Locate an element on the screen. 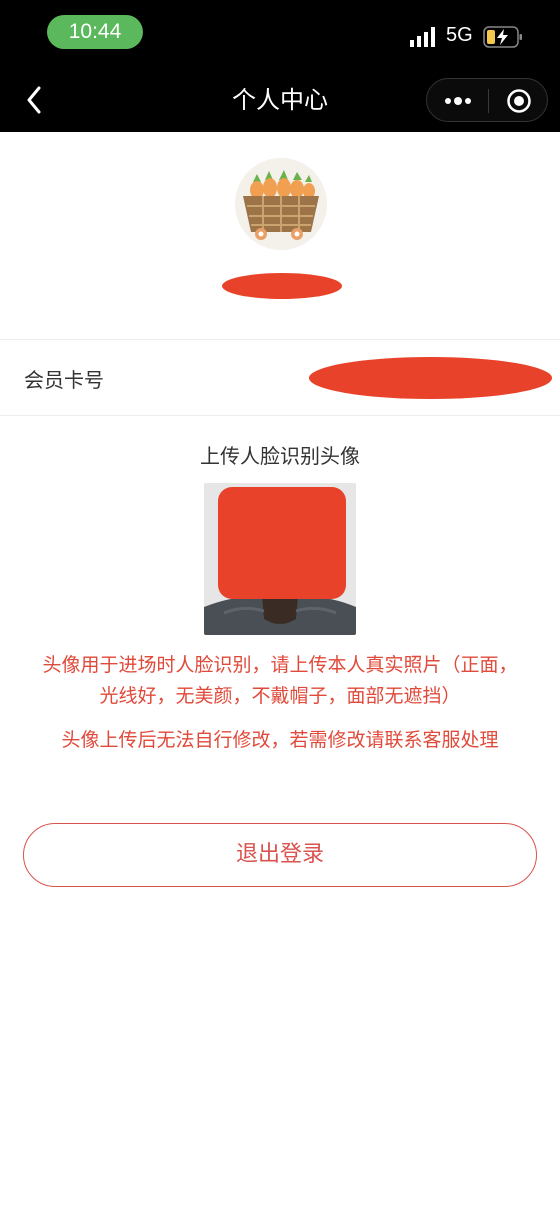 The height and width of the screenshot is (1212, 560). avatar is located at coordinates (281, 204).